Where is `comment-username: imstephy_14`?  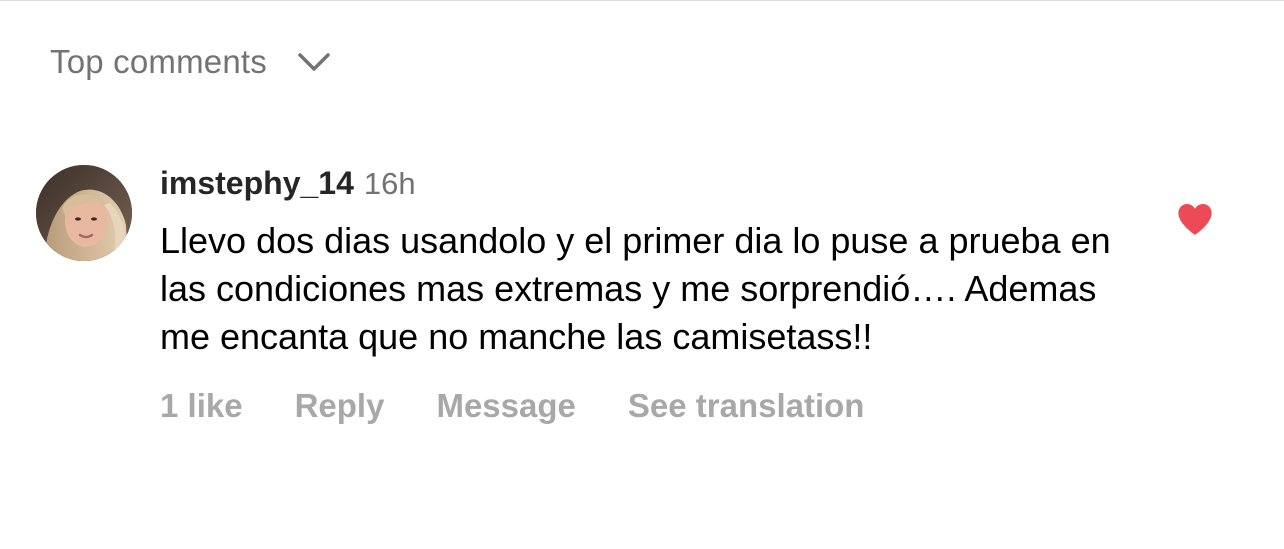
comment-username: imstephy_14 is located at coordinates (257, 183).